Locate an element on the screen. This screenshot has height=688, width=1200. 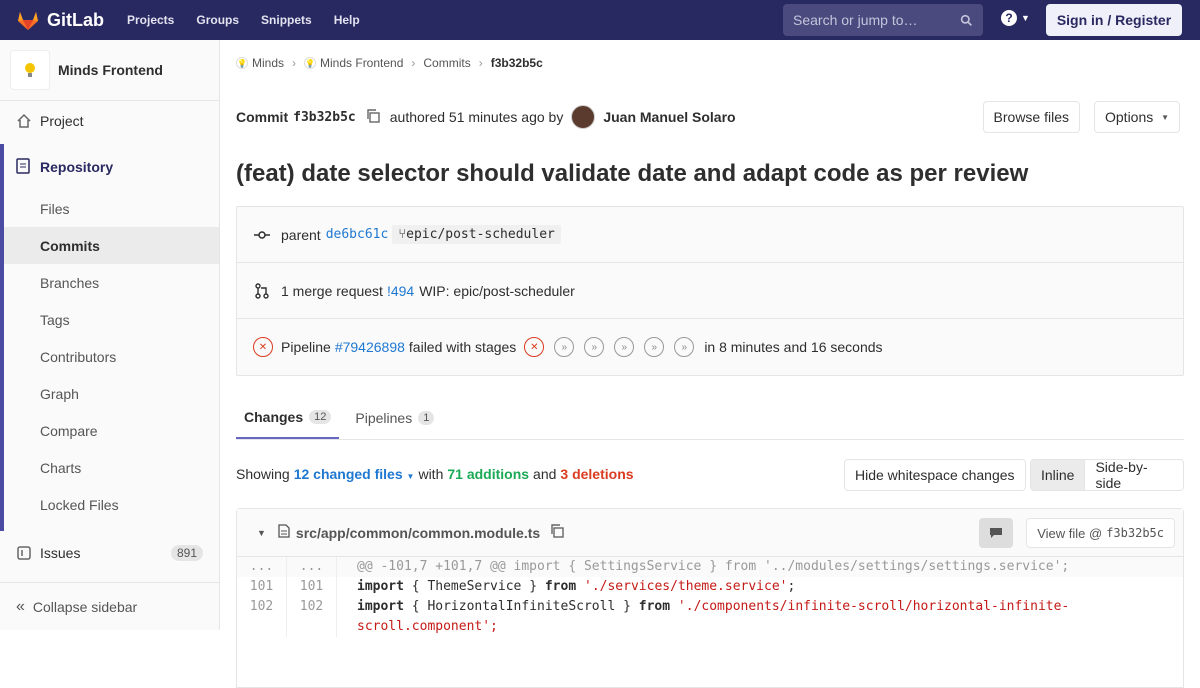
nav-groups: Groups is located at coordinates (217, 20).